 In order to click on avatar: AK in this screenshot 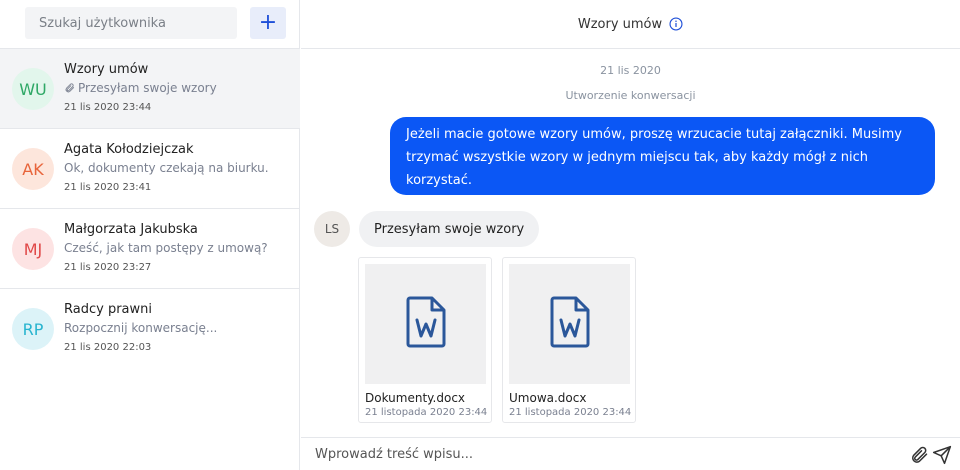, I will do `click(33, 169)`.